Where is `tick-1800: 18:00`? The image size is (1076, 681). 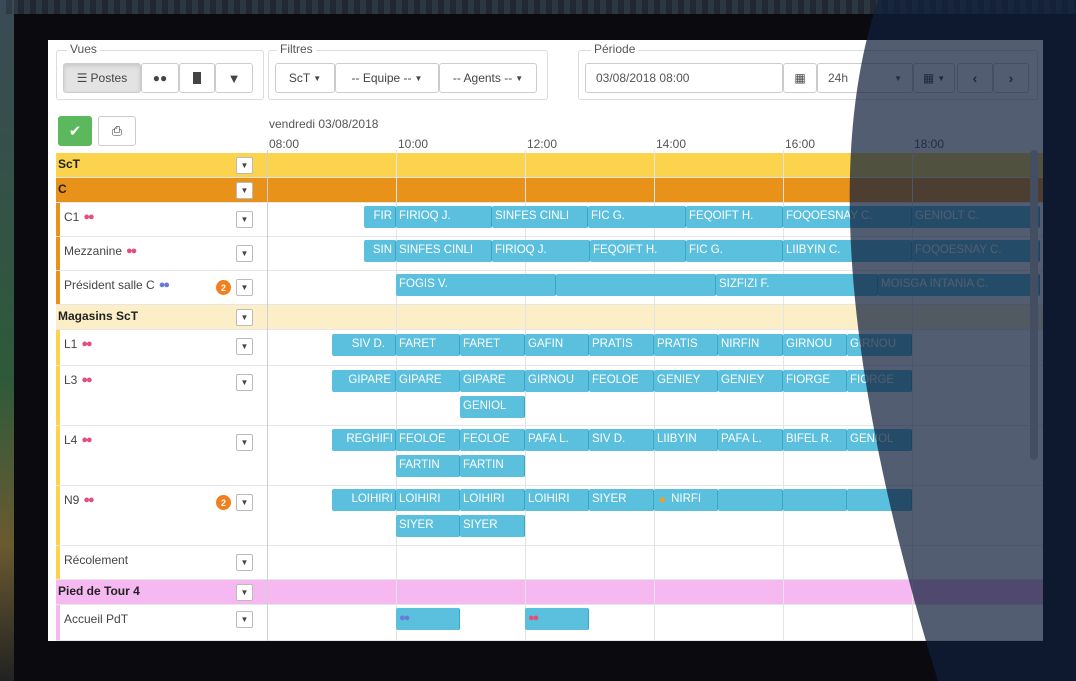 tick-1800: 18:00 is located at coordinates (929, 144).